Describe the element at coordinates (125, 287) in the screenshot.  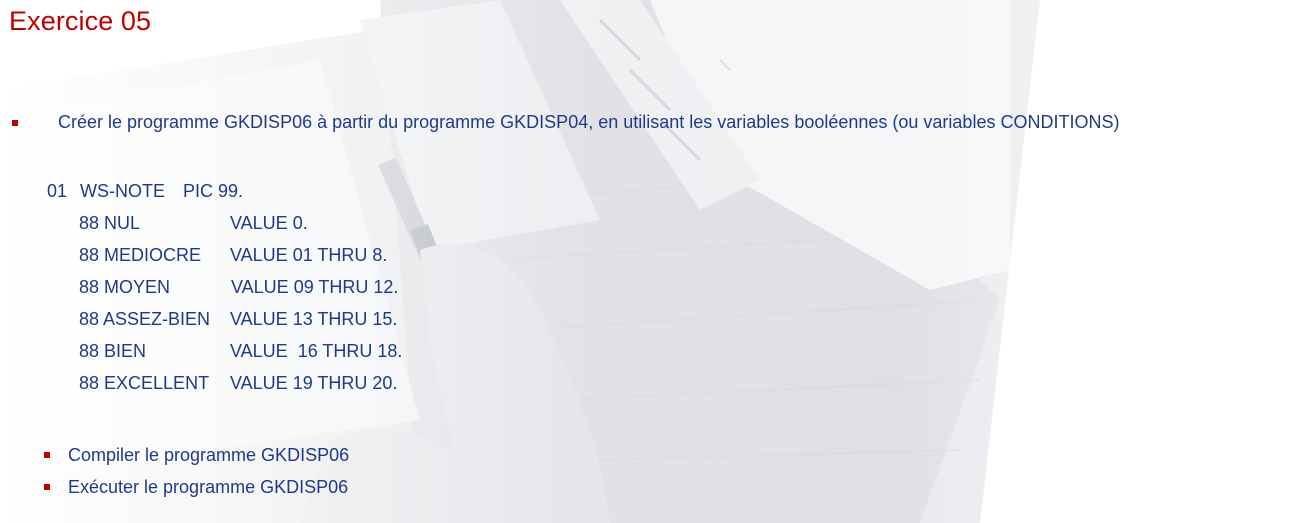
I see `condition-name: 88 MOYEN` at that location.